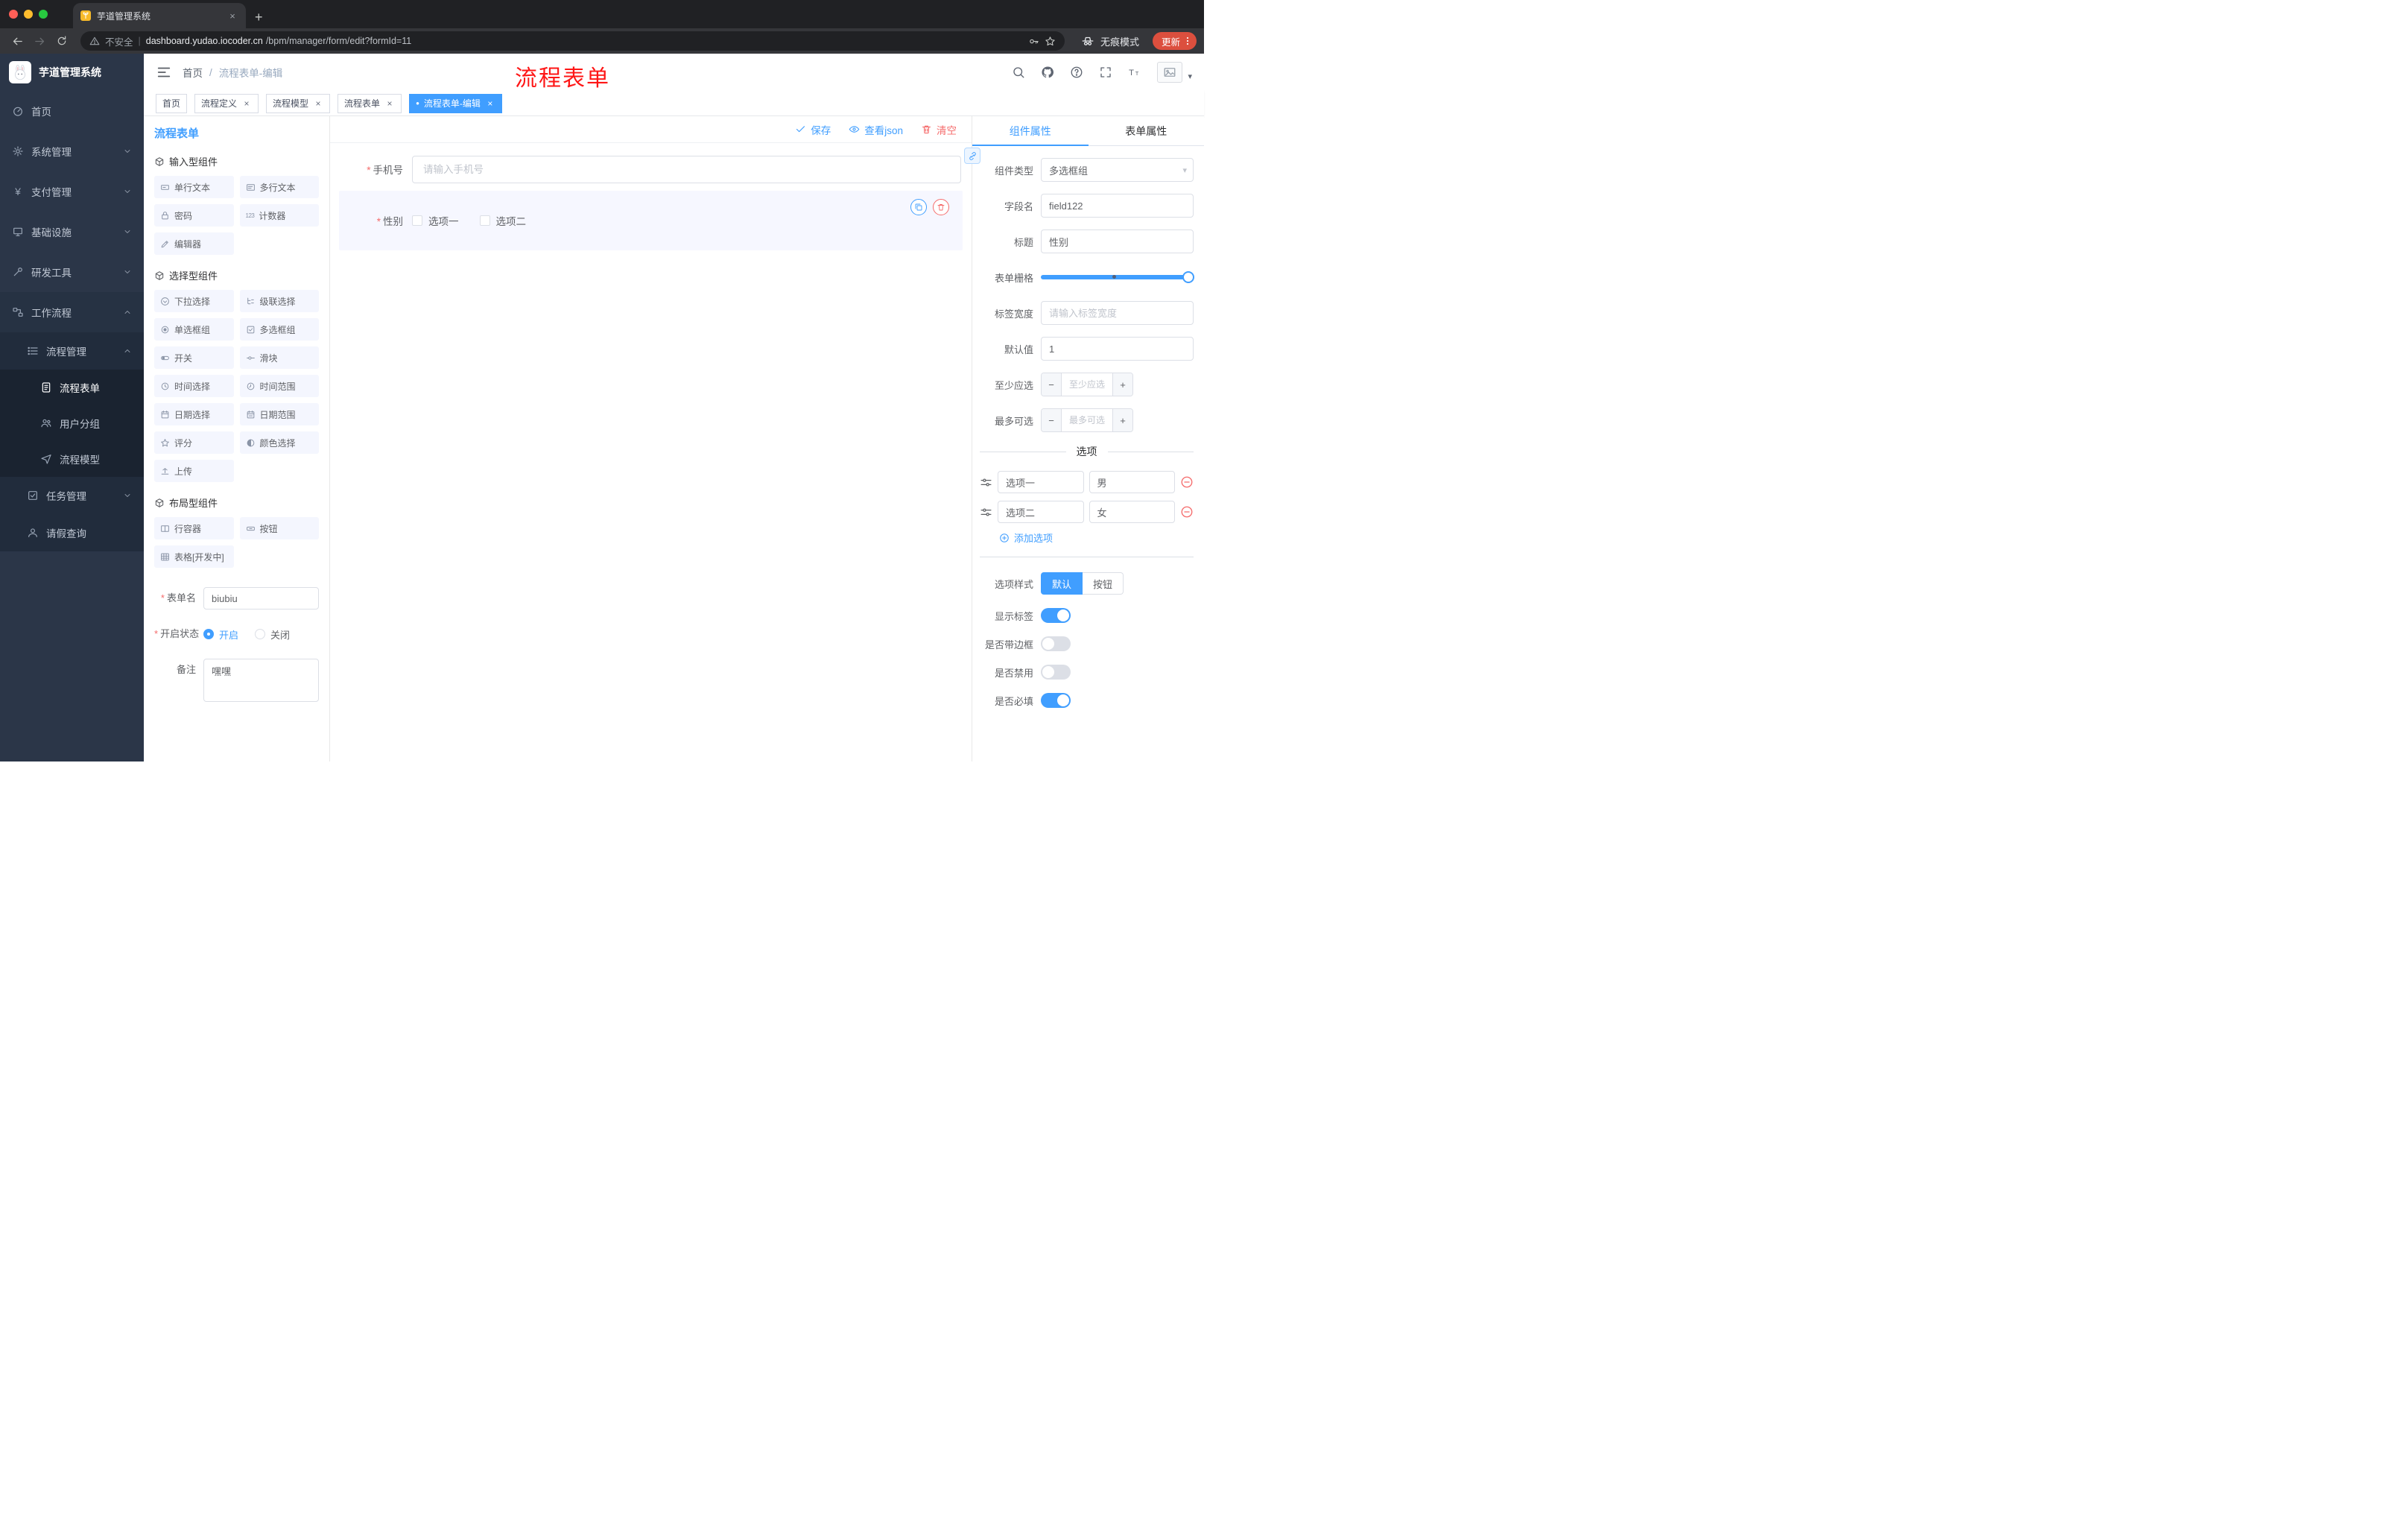  I want to click on maximize-window-button, so click(43, 15).